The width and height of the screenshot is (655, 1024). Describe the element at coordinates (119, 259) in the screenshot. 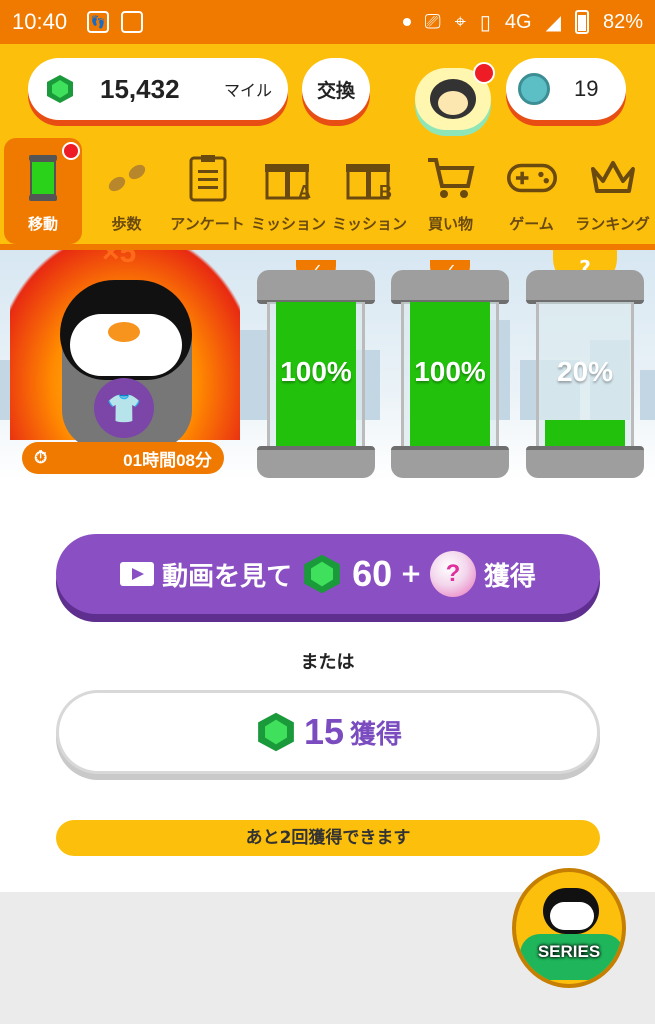

I see `multiplier-label: ×5` at that location.